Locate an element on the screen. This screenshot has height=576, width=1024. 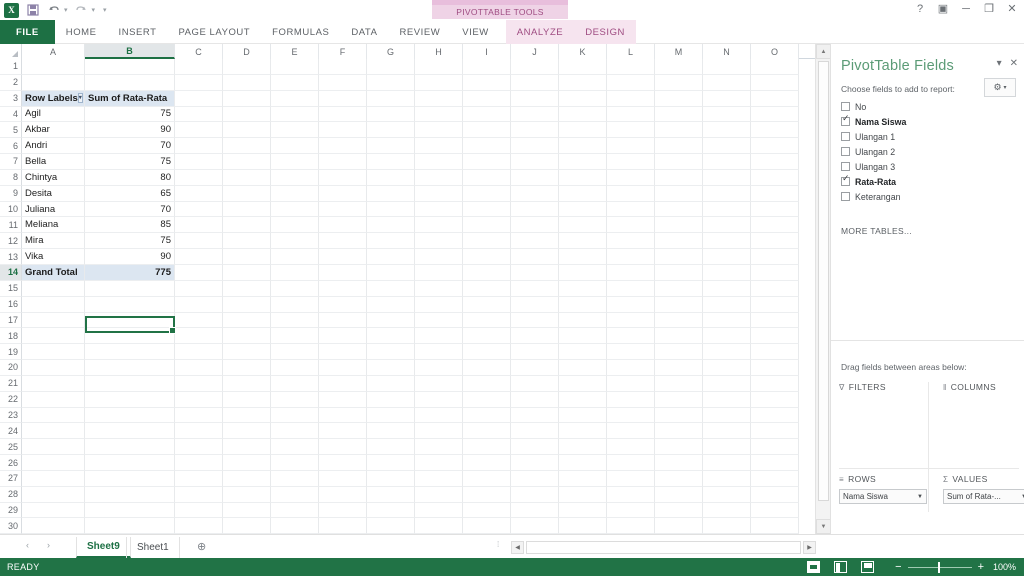
cell-N28 is located at coordinates (727, 494).